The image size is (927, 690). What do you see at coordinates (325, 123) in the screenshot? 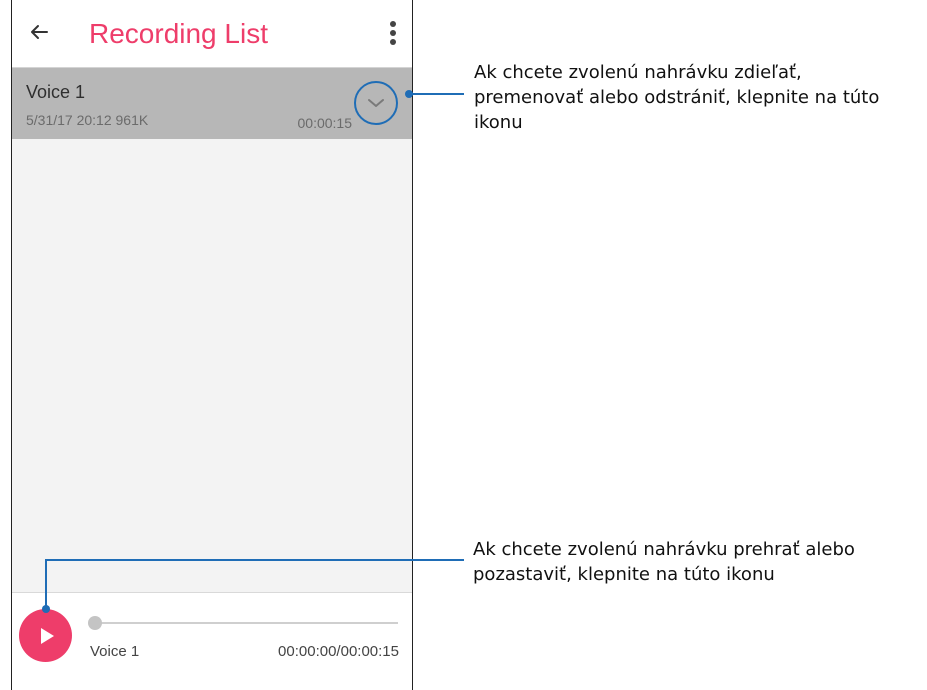
I see `recording-duration: 00:00:15` at bounding box center [325, 123].